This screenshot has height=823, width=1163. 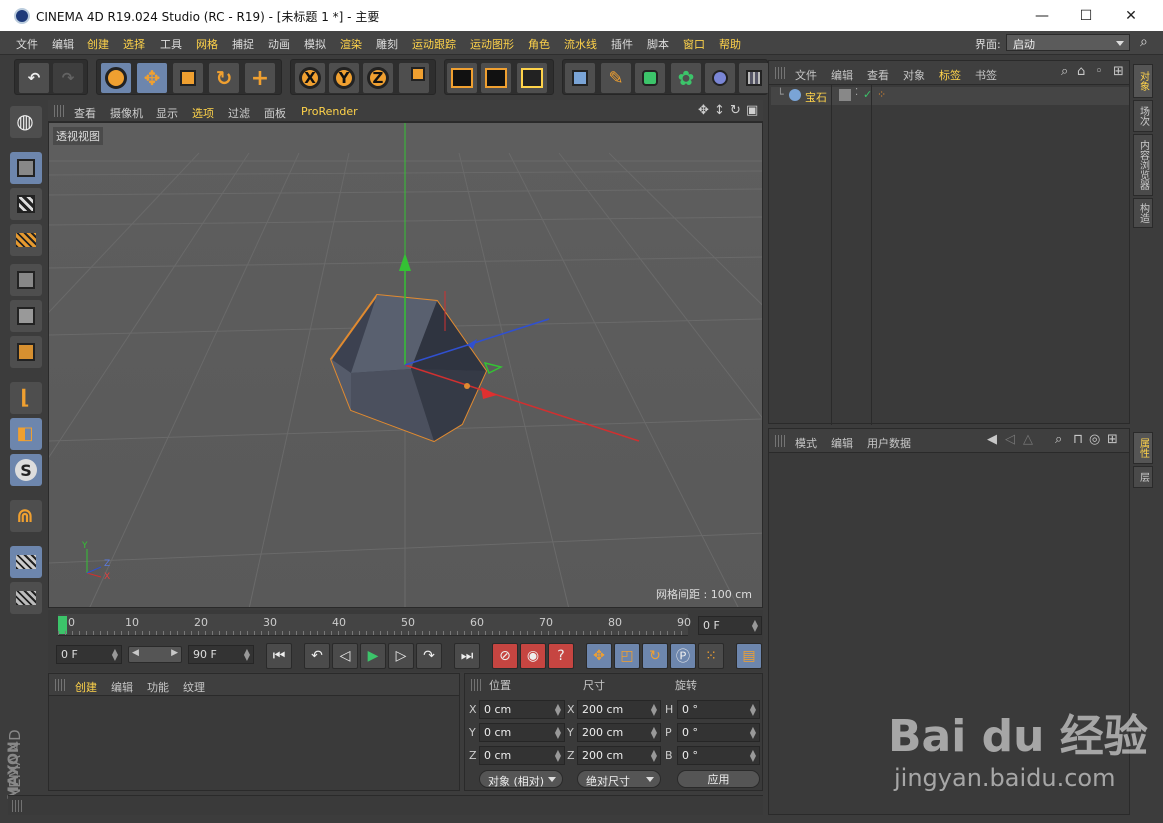 I want to click on object-menu-view: 查看, so click(x=878, y=75).